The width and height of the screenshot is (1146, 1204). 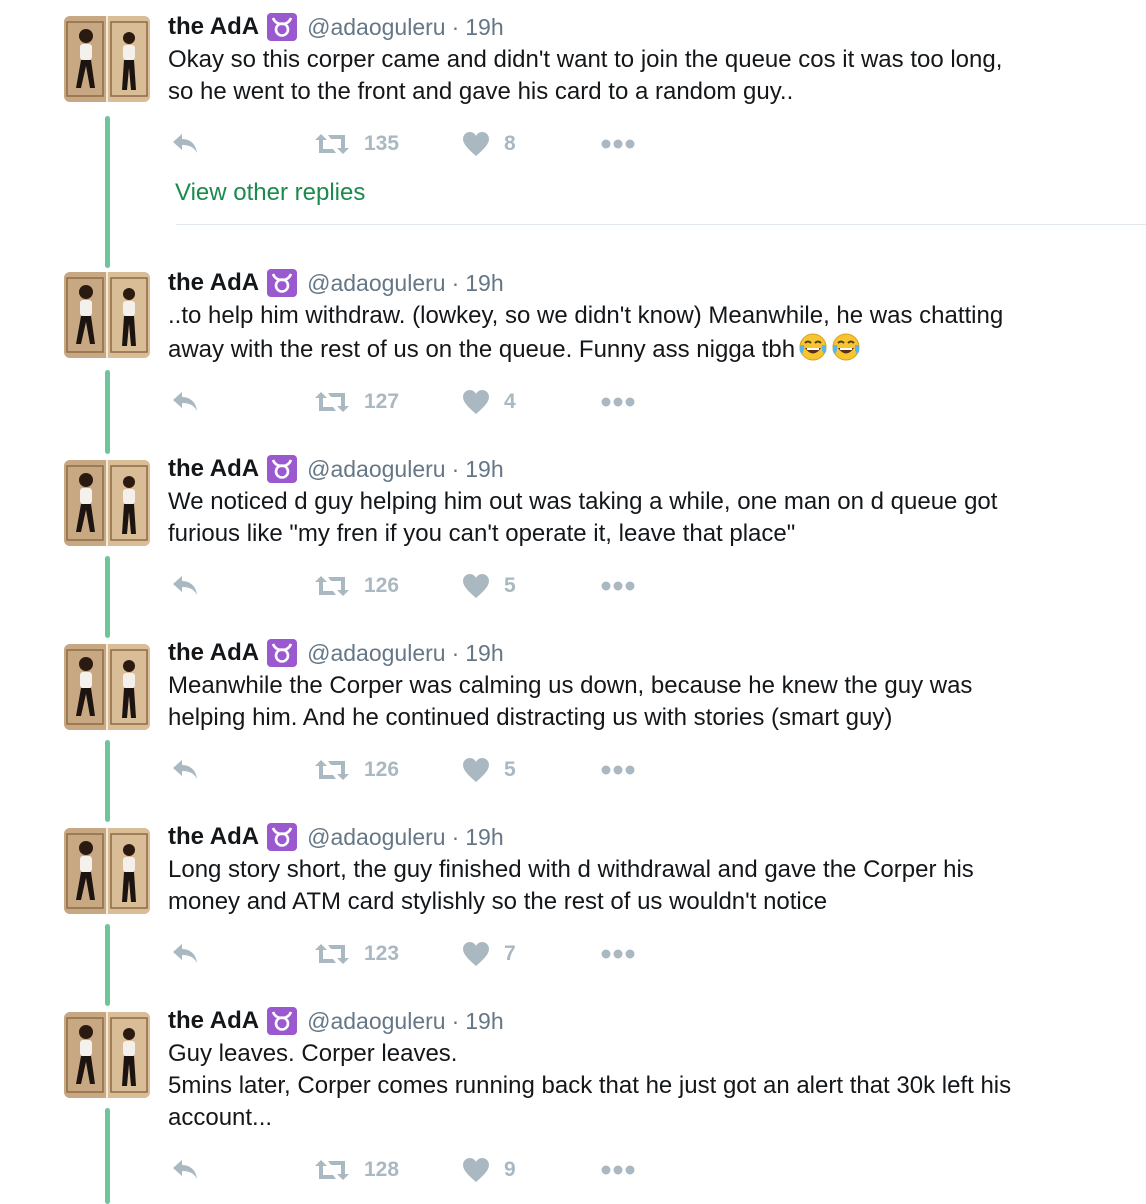 What do you see at coordinates (382, 401) in the screenshot?
I see `retweet-count: 127` at bounding box center [382, 401].